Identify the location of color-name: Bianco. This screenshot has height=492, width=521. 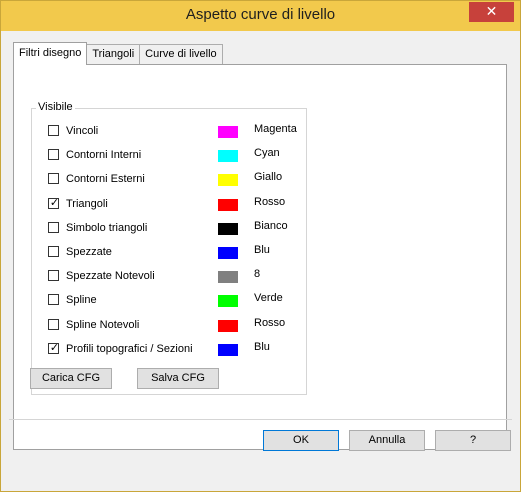
(271, 225).